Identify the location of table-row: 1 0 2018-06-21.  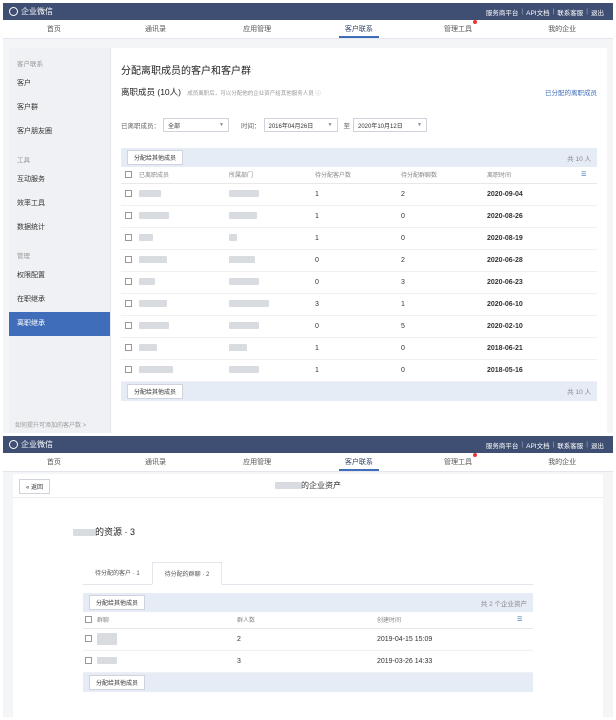
(359, 348).